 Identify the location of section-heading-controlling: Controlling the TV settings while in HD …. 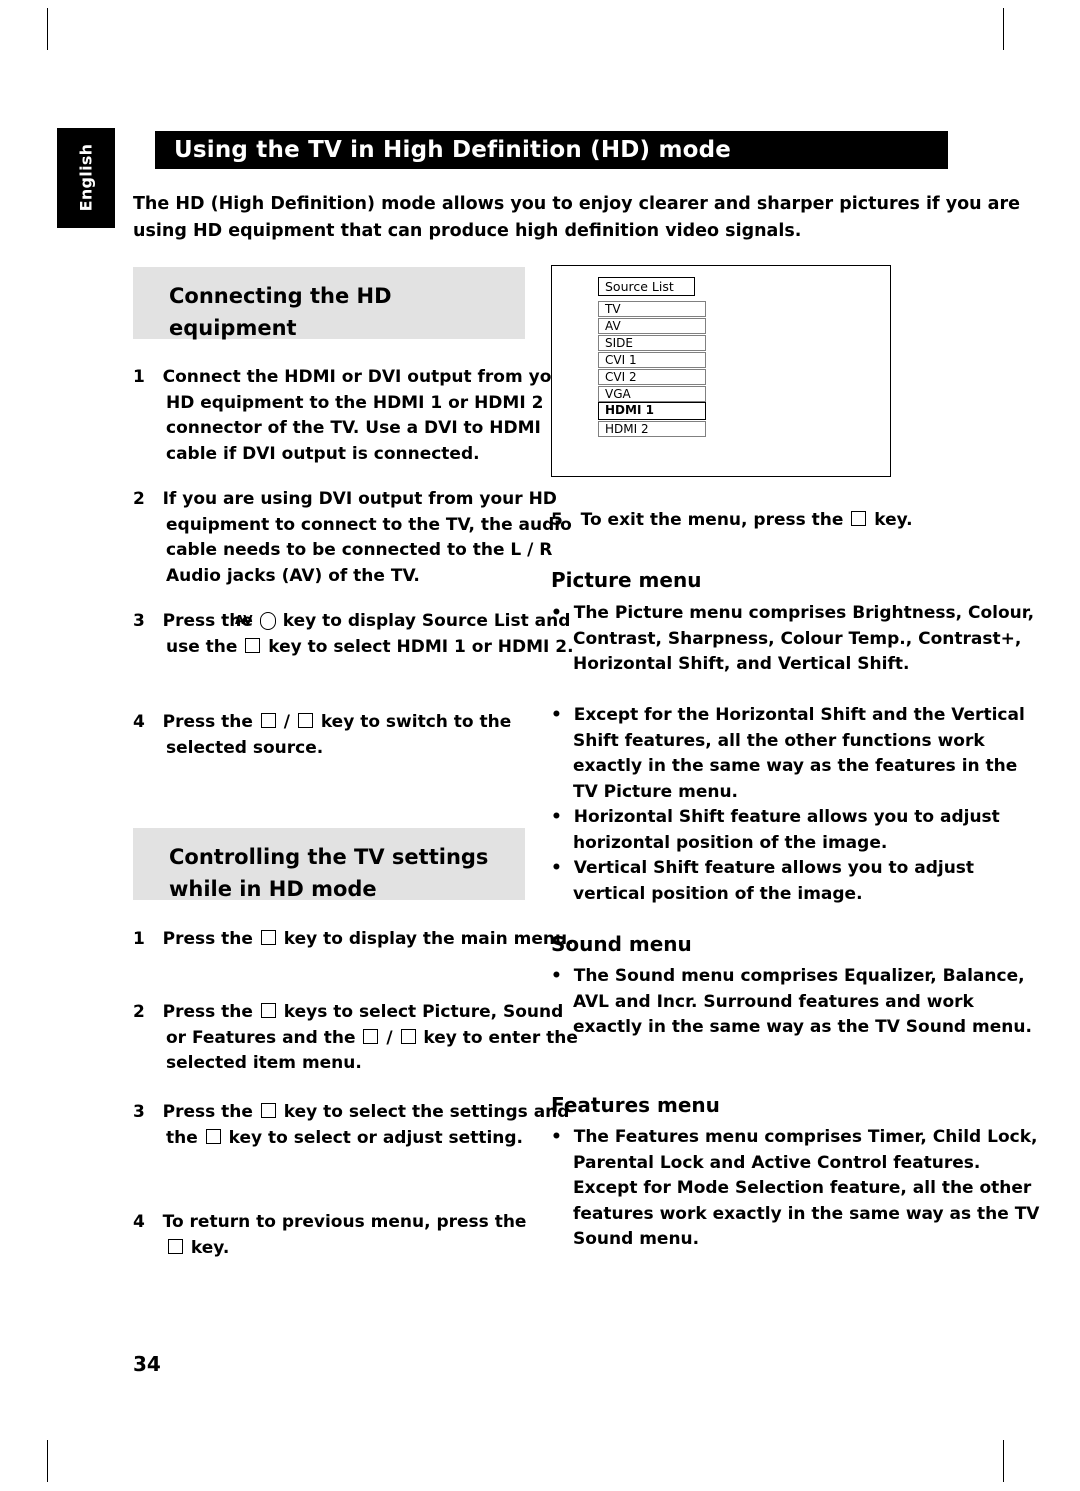
(329, 864).